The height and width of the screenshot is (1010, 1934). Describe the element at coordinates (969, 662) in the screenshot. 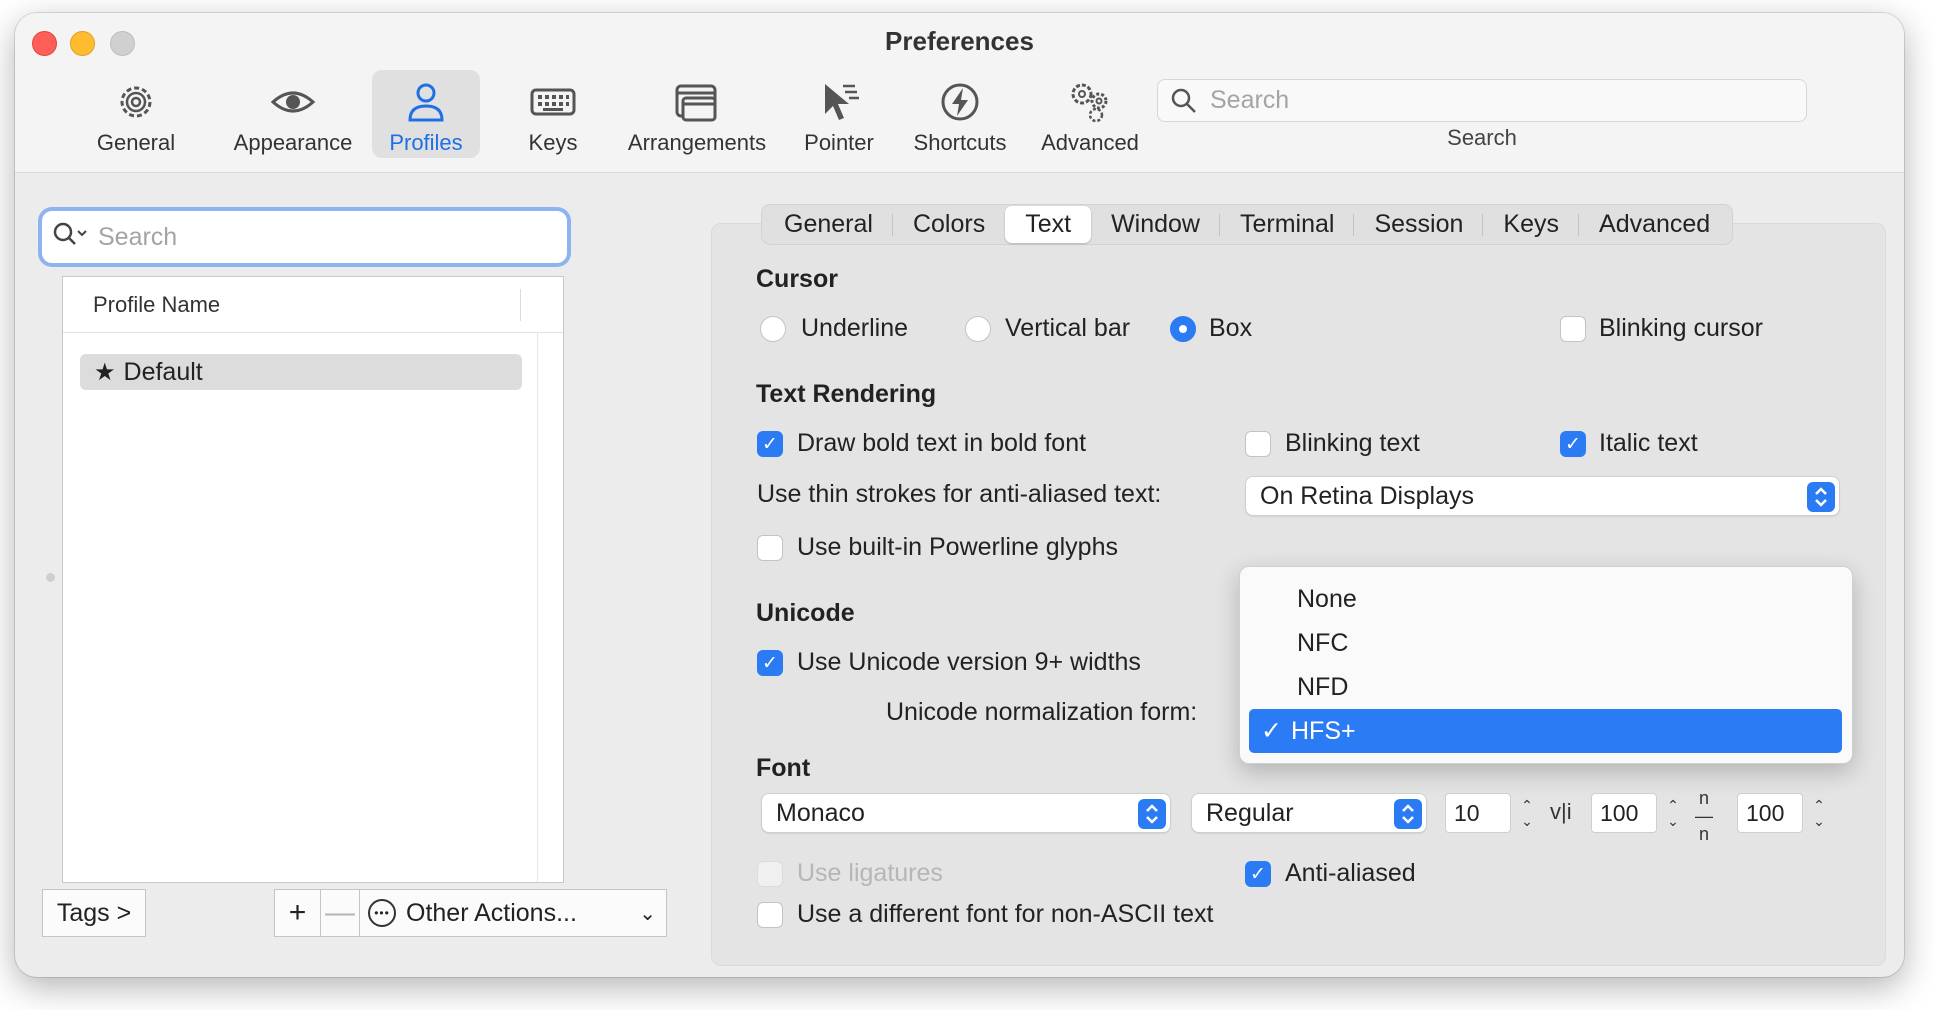

I see `unicode-widths-label: Use Unicode version 9+ widths` at that location.